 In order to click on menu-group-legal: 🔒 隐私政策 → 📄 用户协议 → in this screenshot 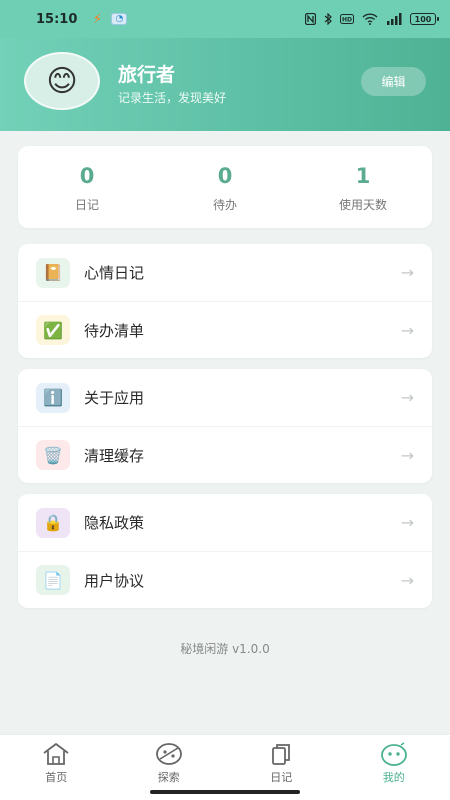, I will do `click(225, 551)`.